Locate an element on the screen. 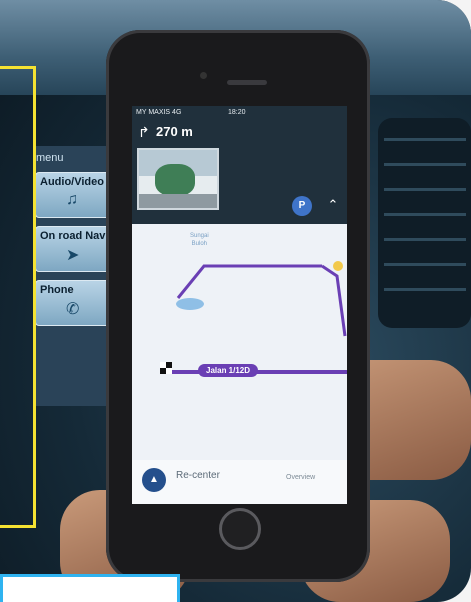  route-line-upper is located at coordinates (249, 281).